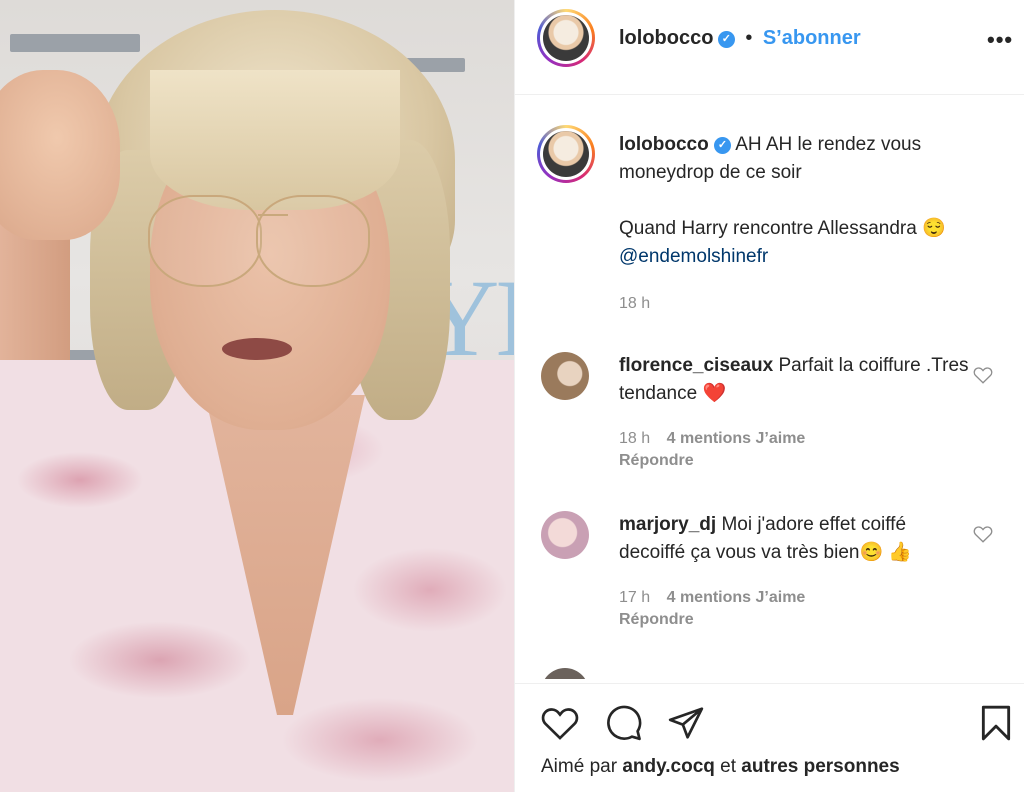  I want to click on comment-time: 18 h, so click(634, 438).